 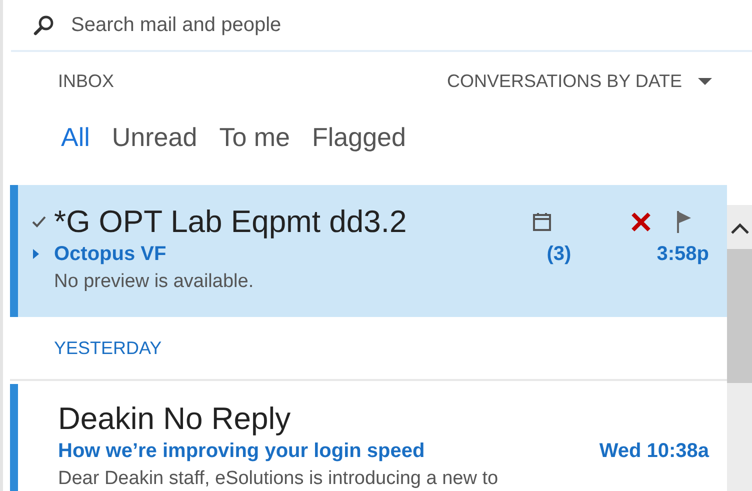 What do you see at coordinates (44, 25) in the screenshot?
I see `search-icon` at bounding box center [44, 25].